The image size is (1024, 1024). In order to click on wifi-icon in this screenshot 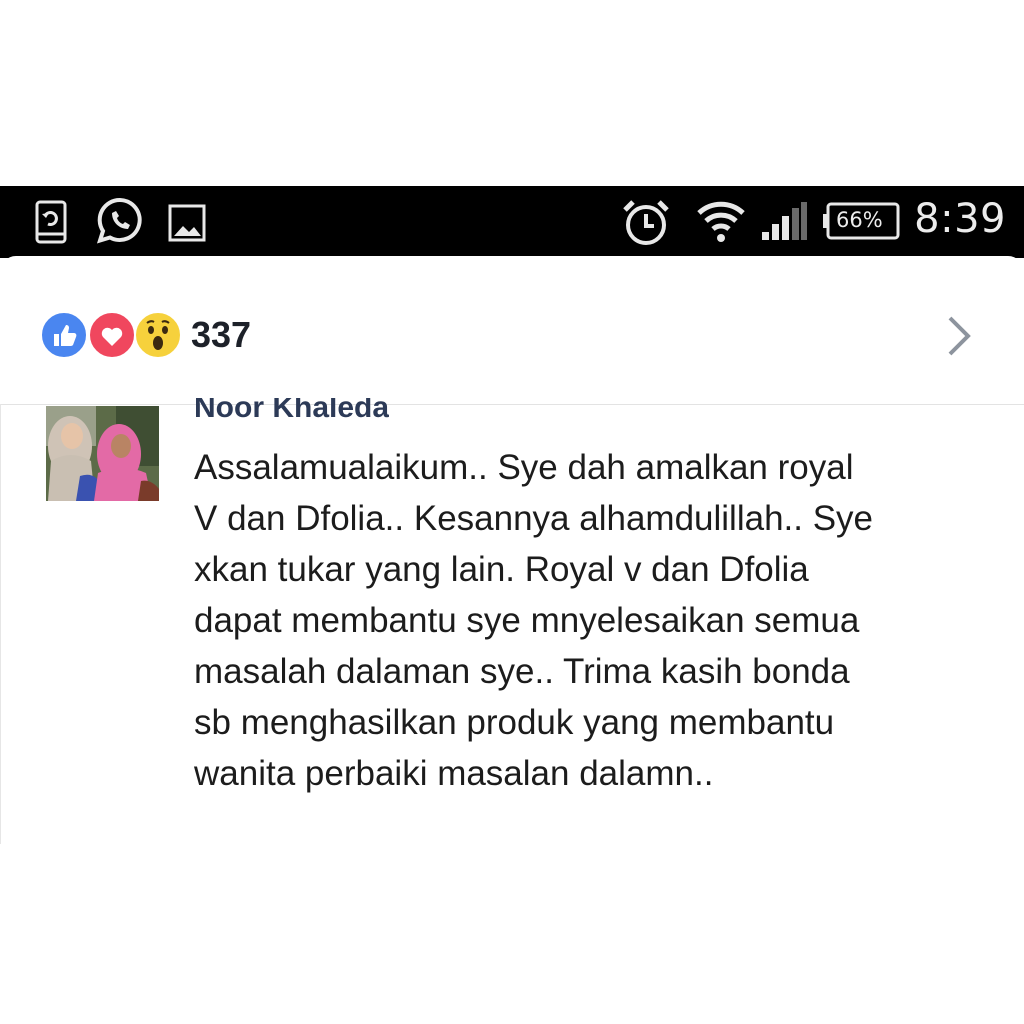, I will do `click(721, 221)`.